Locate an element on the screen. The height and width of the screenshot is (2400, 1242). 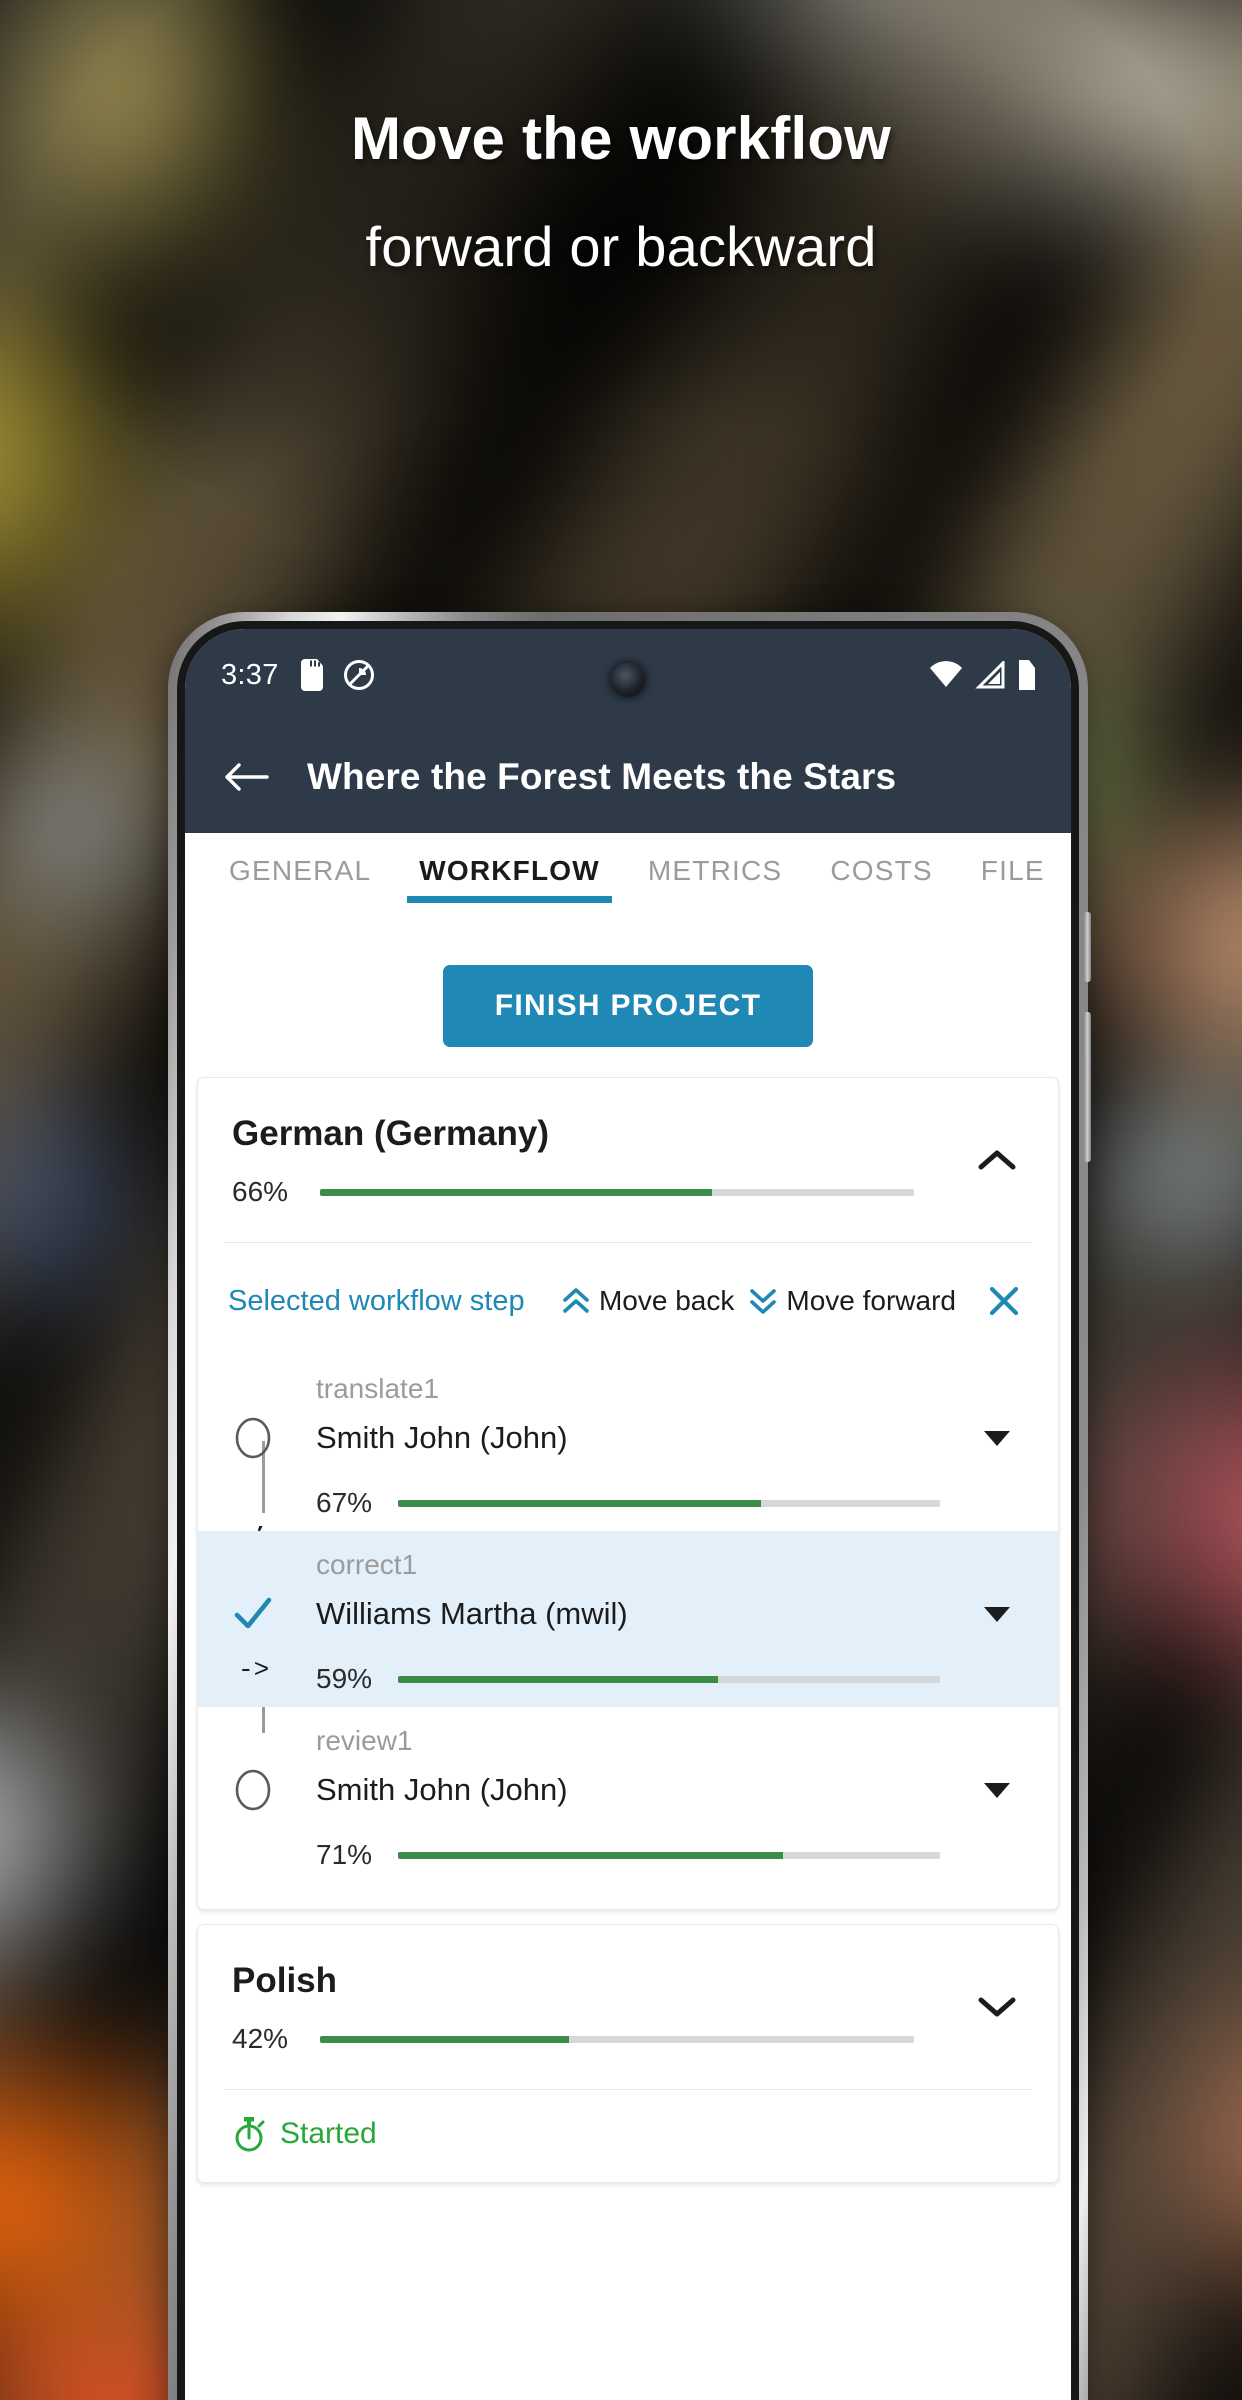
power-button is located at coordinates (1087, 947).